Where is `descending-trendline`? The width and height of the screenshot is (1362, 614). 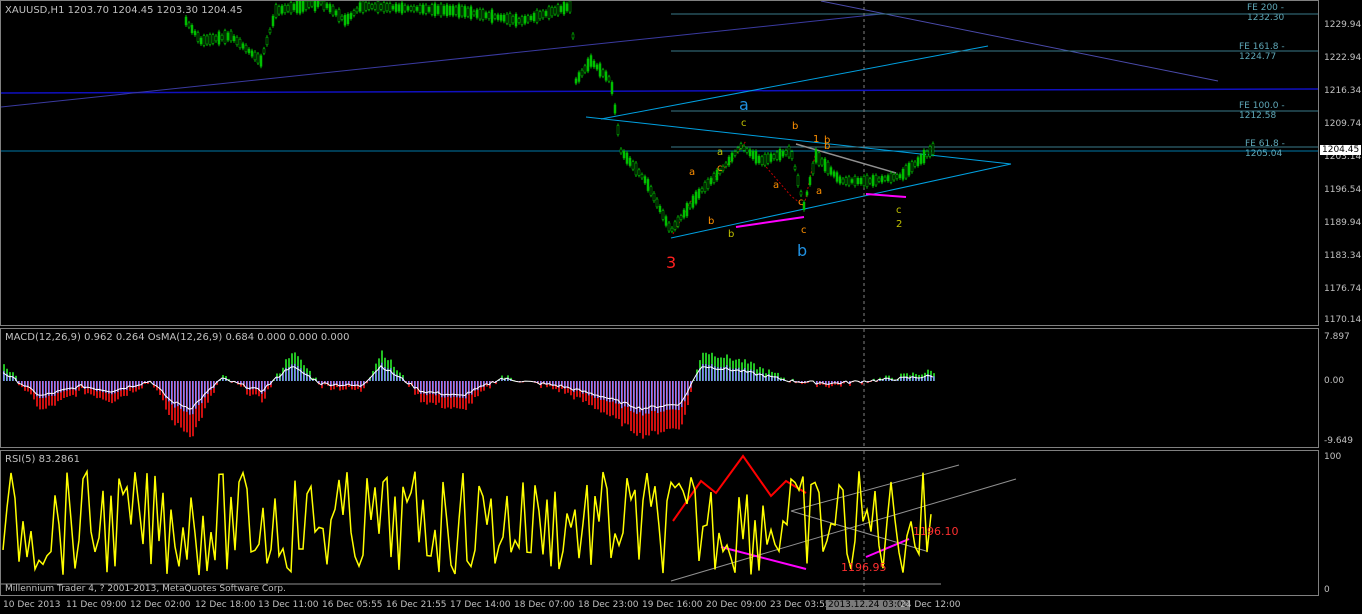 descending-trendline is located at coordinates (1019, 41).